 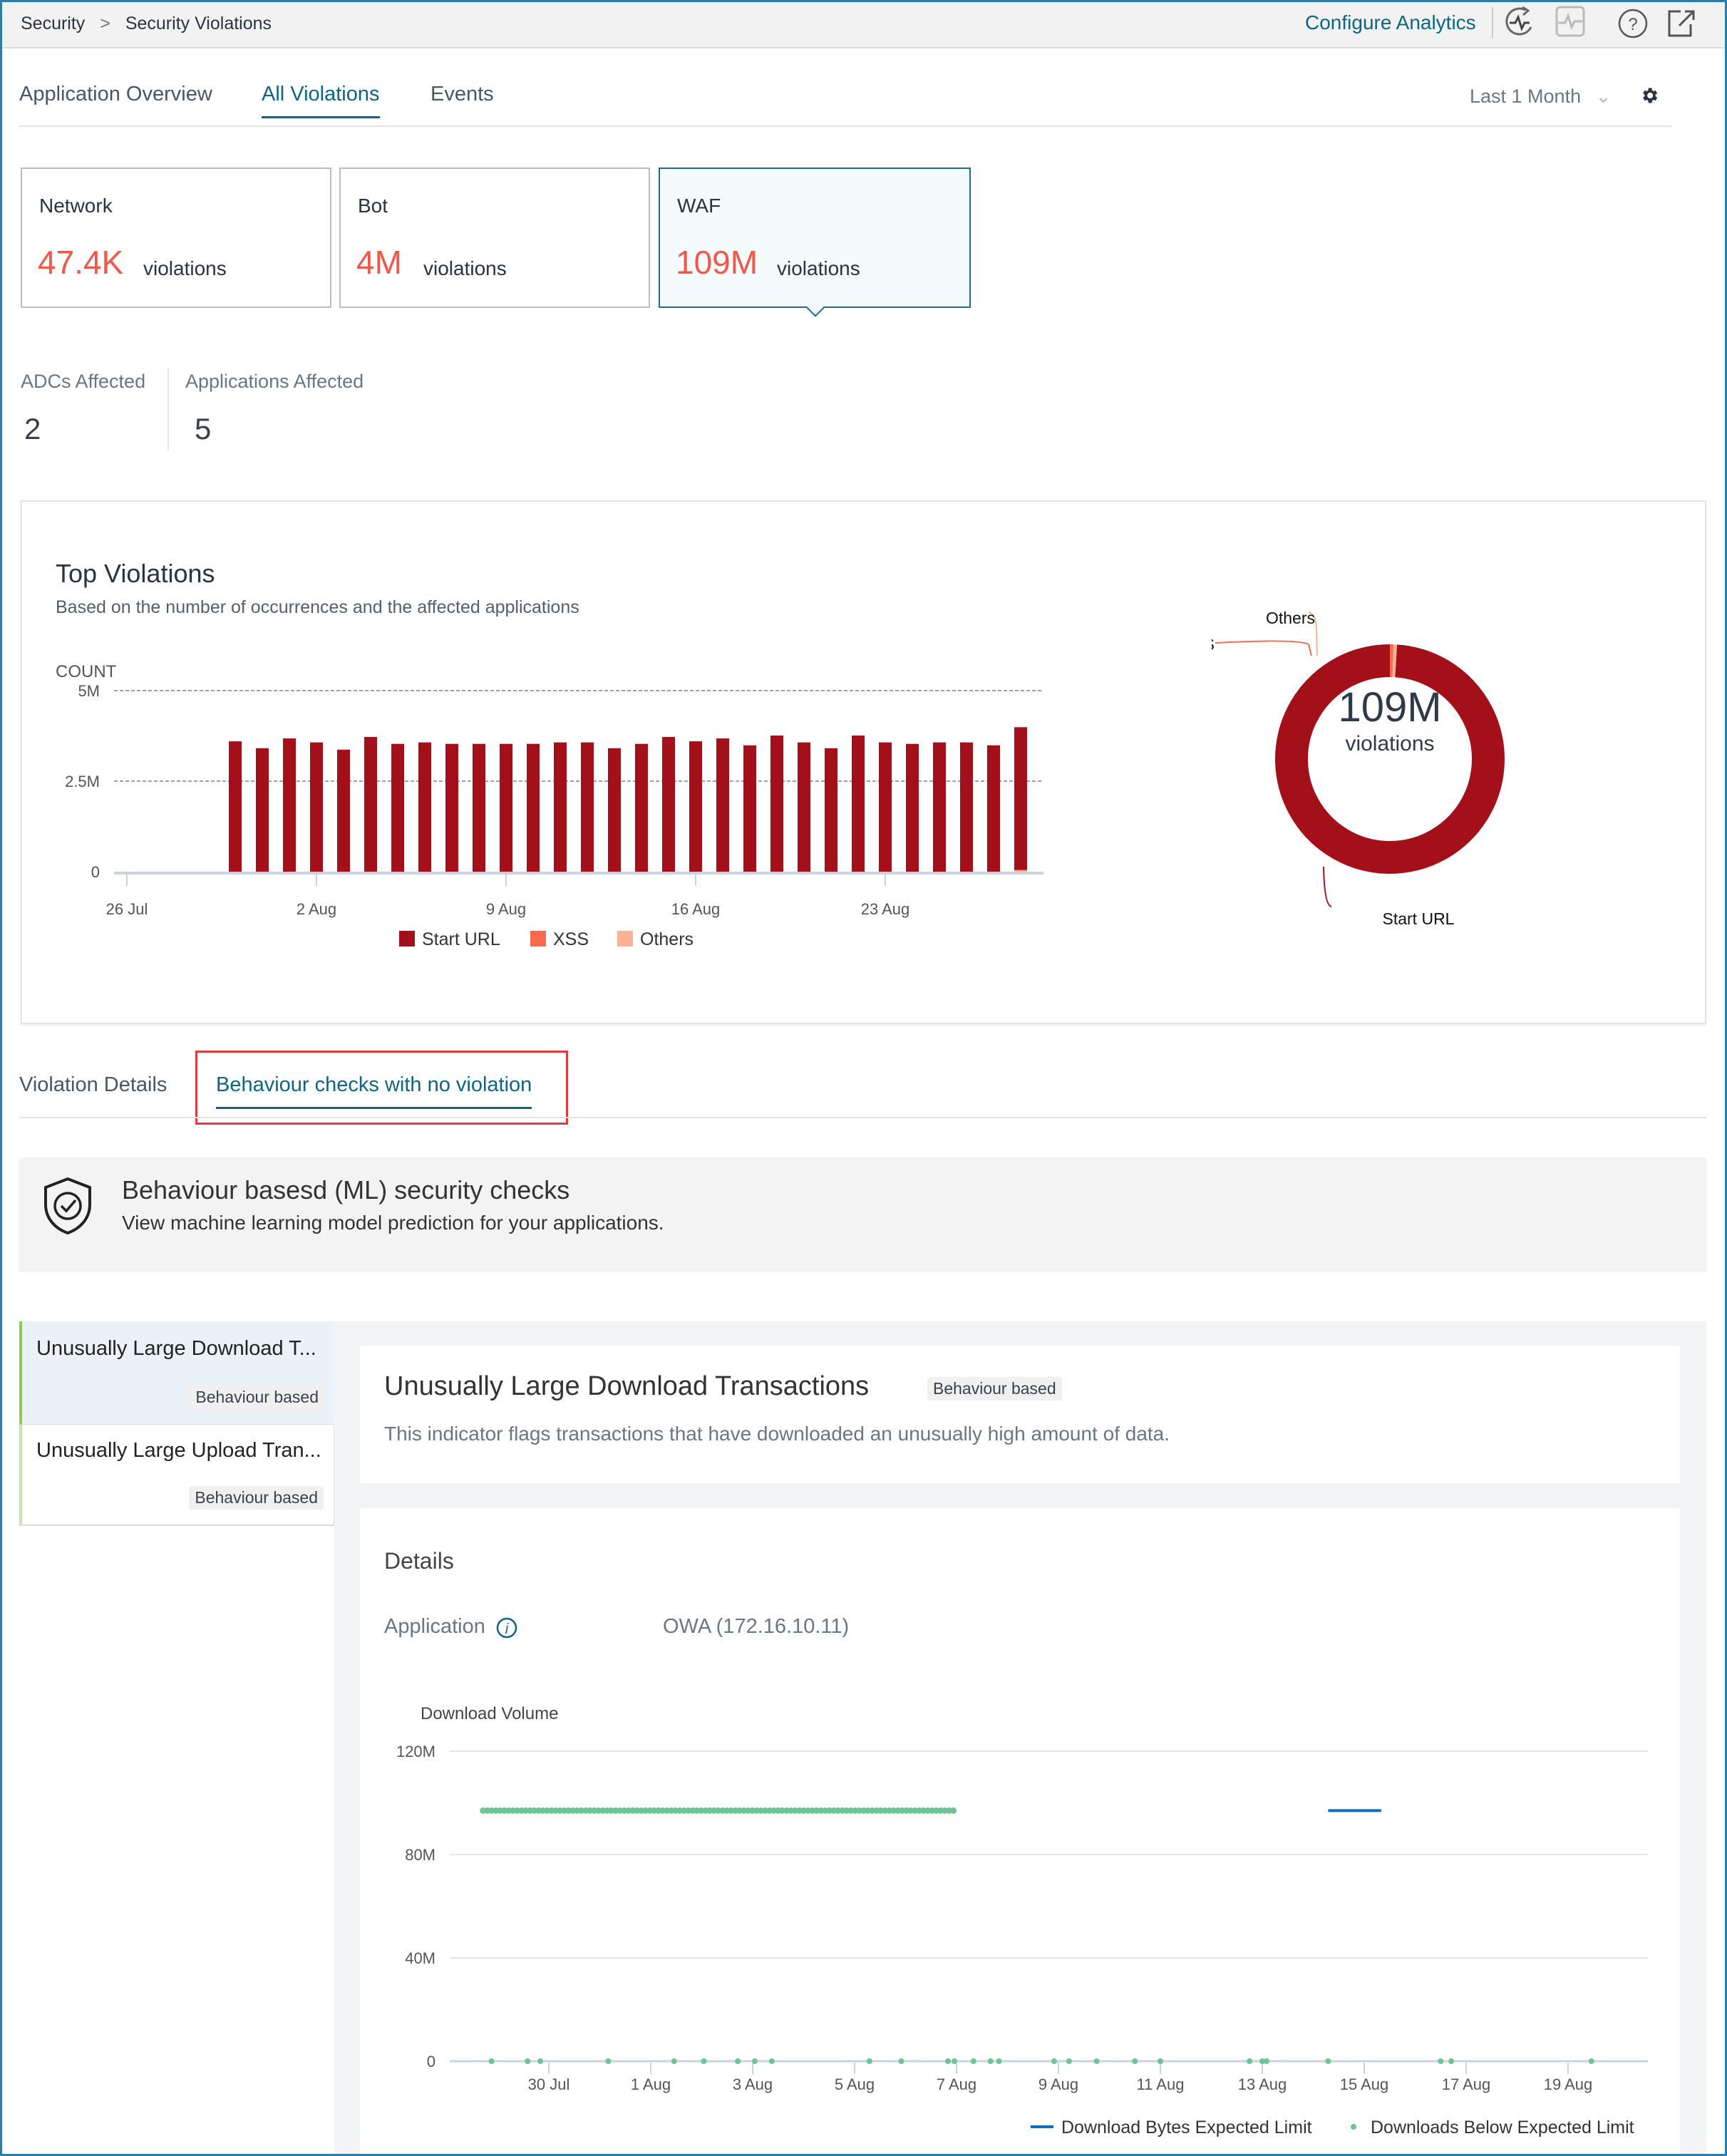 What do you see at coordinates (753, 2084) in the screenshot?
I see `x-tick-label: 3 Aug` at bounding box center [753, 2084].